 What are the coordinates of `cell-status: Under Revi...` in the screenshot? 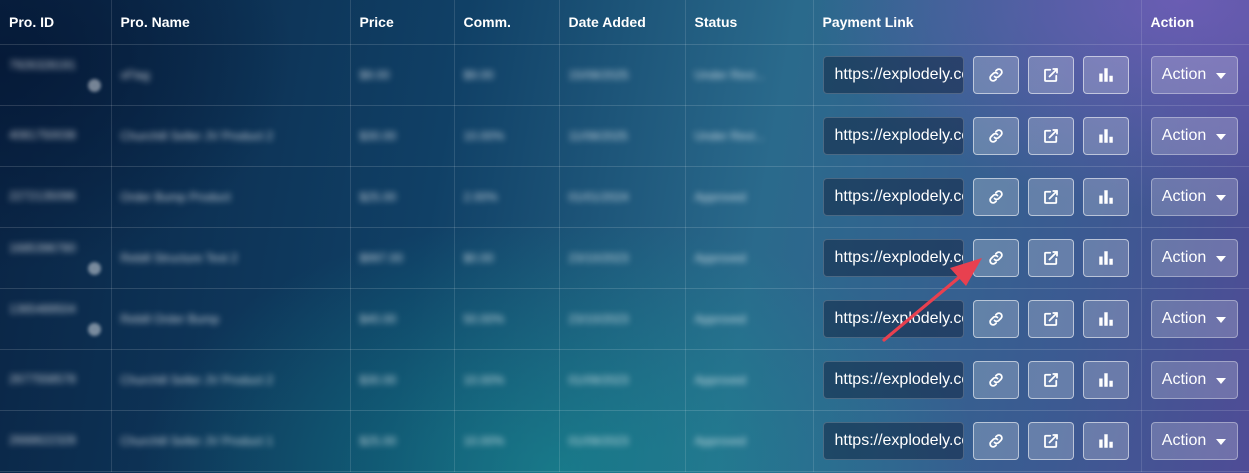 It's located at (749, 75).